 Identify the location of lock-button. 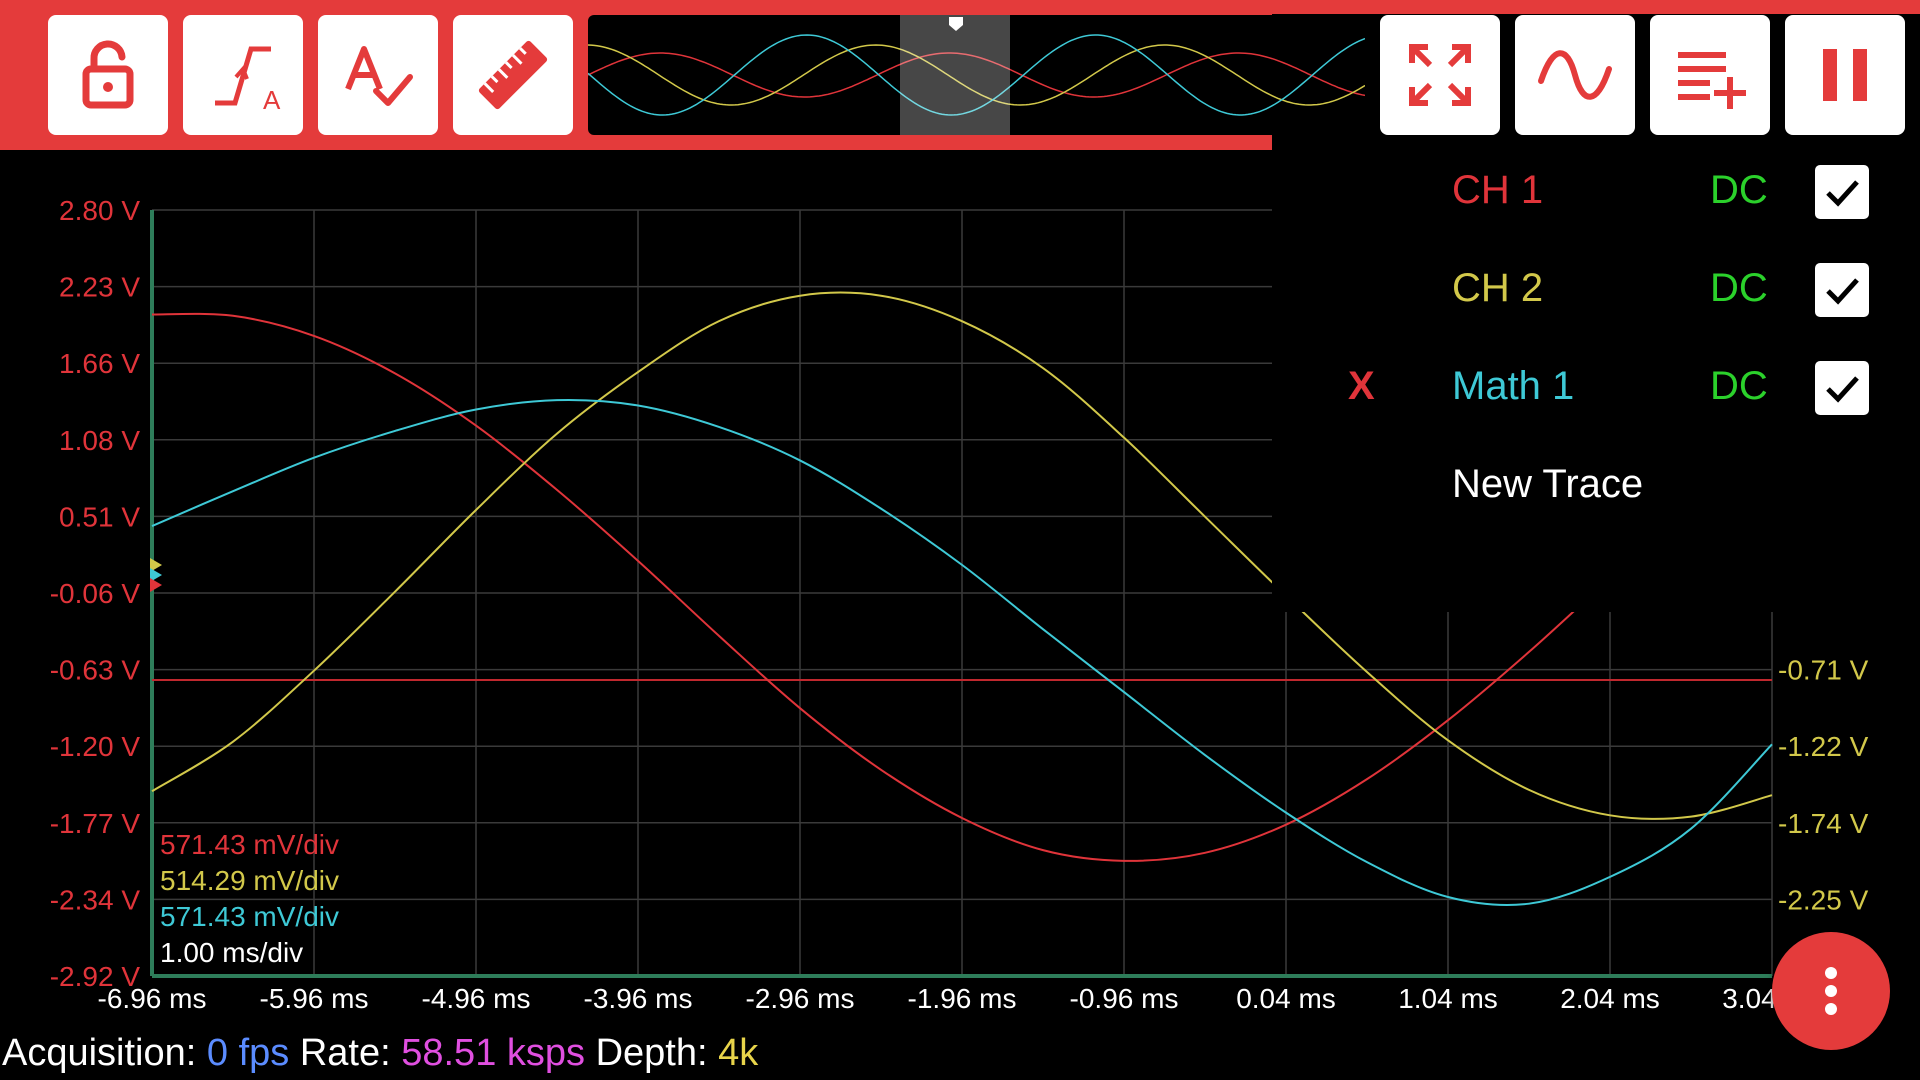
(108, 75).